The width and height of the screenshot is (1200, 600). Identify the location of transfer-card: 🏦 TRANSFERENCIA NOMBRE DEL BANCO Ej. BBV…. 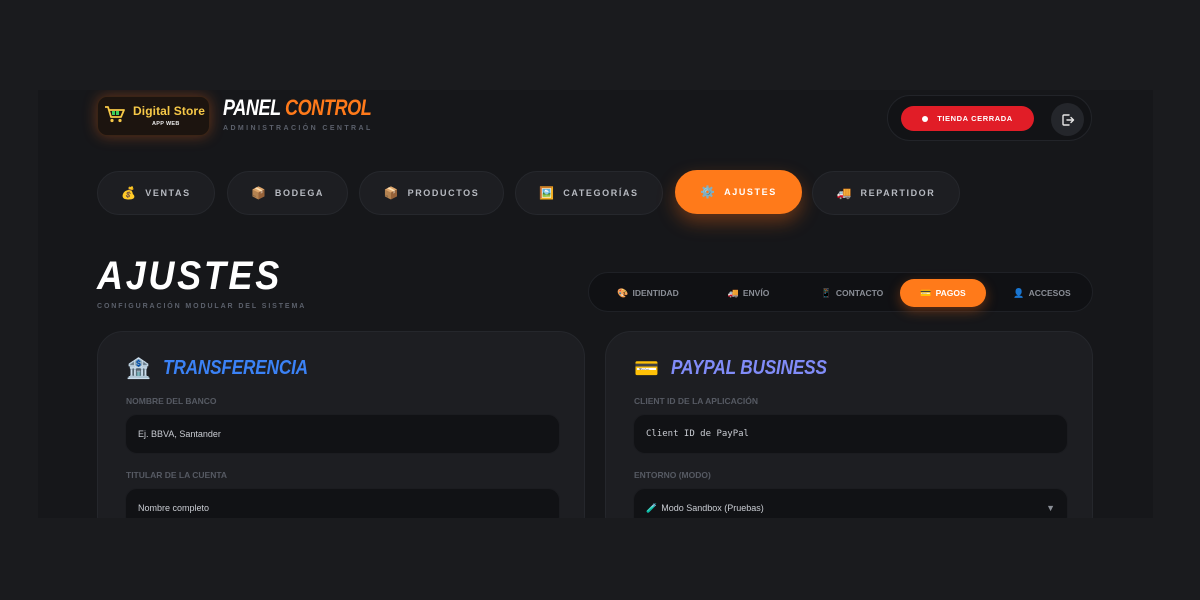
(341, 424).